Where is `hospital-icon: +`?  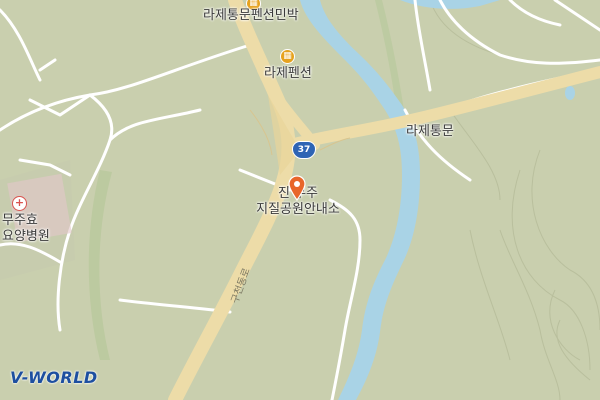
hospital-icon: + is located at coordinates (19, 203).